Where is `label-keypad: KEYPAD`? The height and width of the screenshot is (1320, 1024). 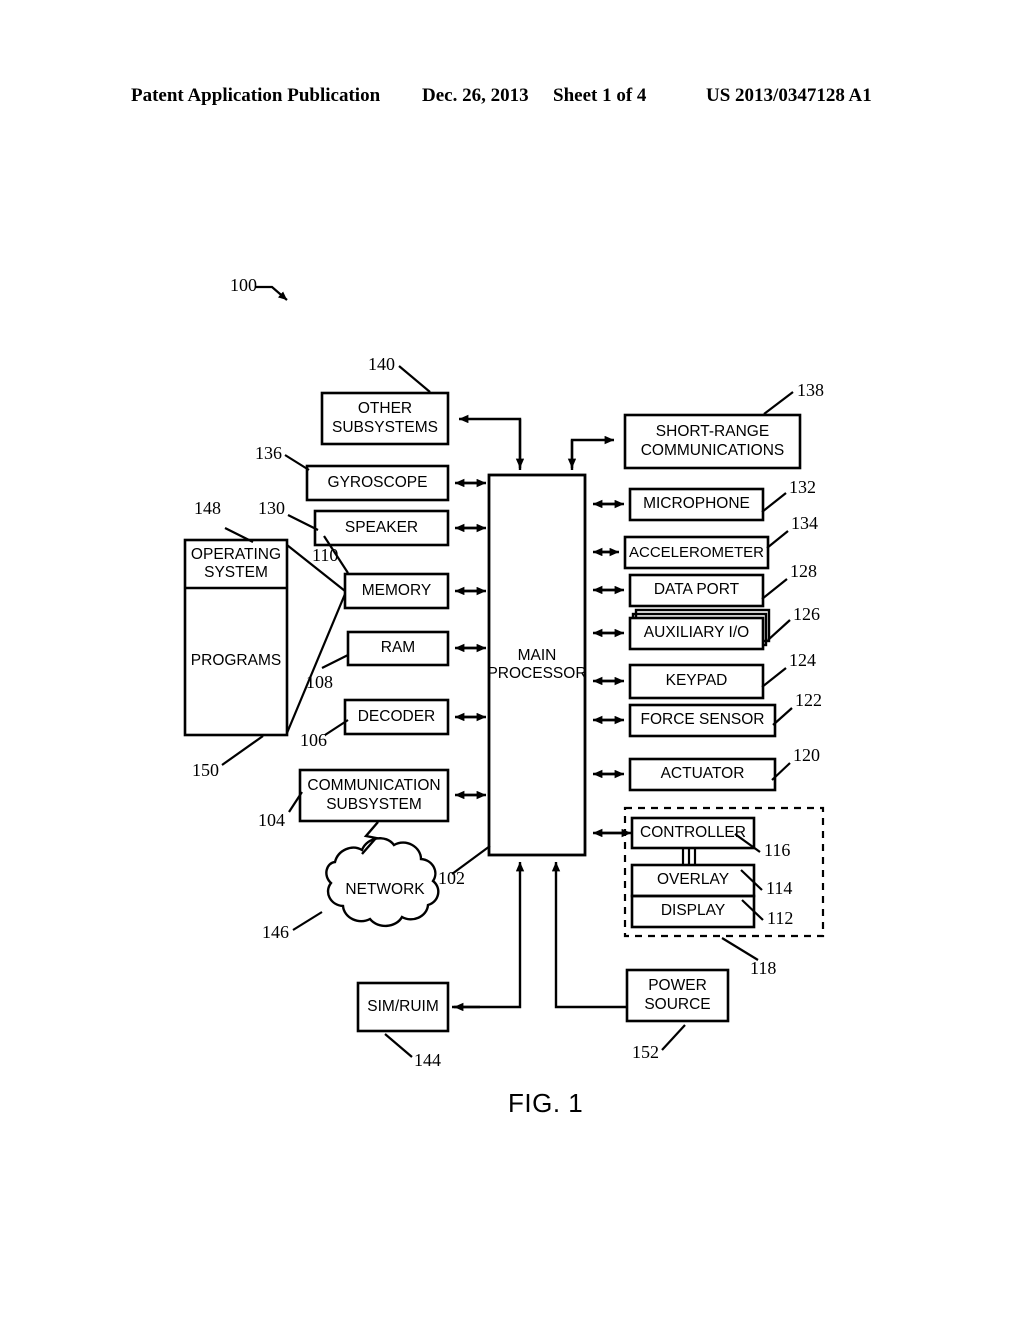
label-keypad: KEYPAD is located at coordinates (696, 681).